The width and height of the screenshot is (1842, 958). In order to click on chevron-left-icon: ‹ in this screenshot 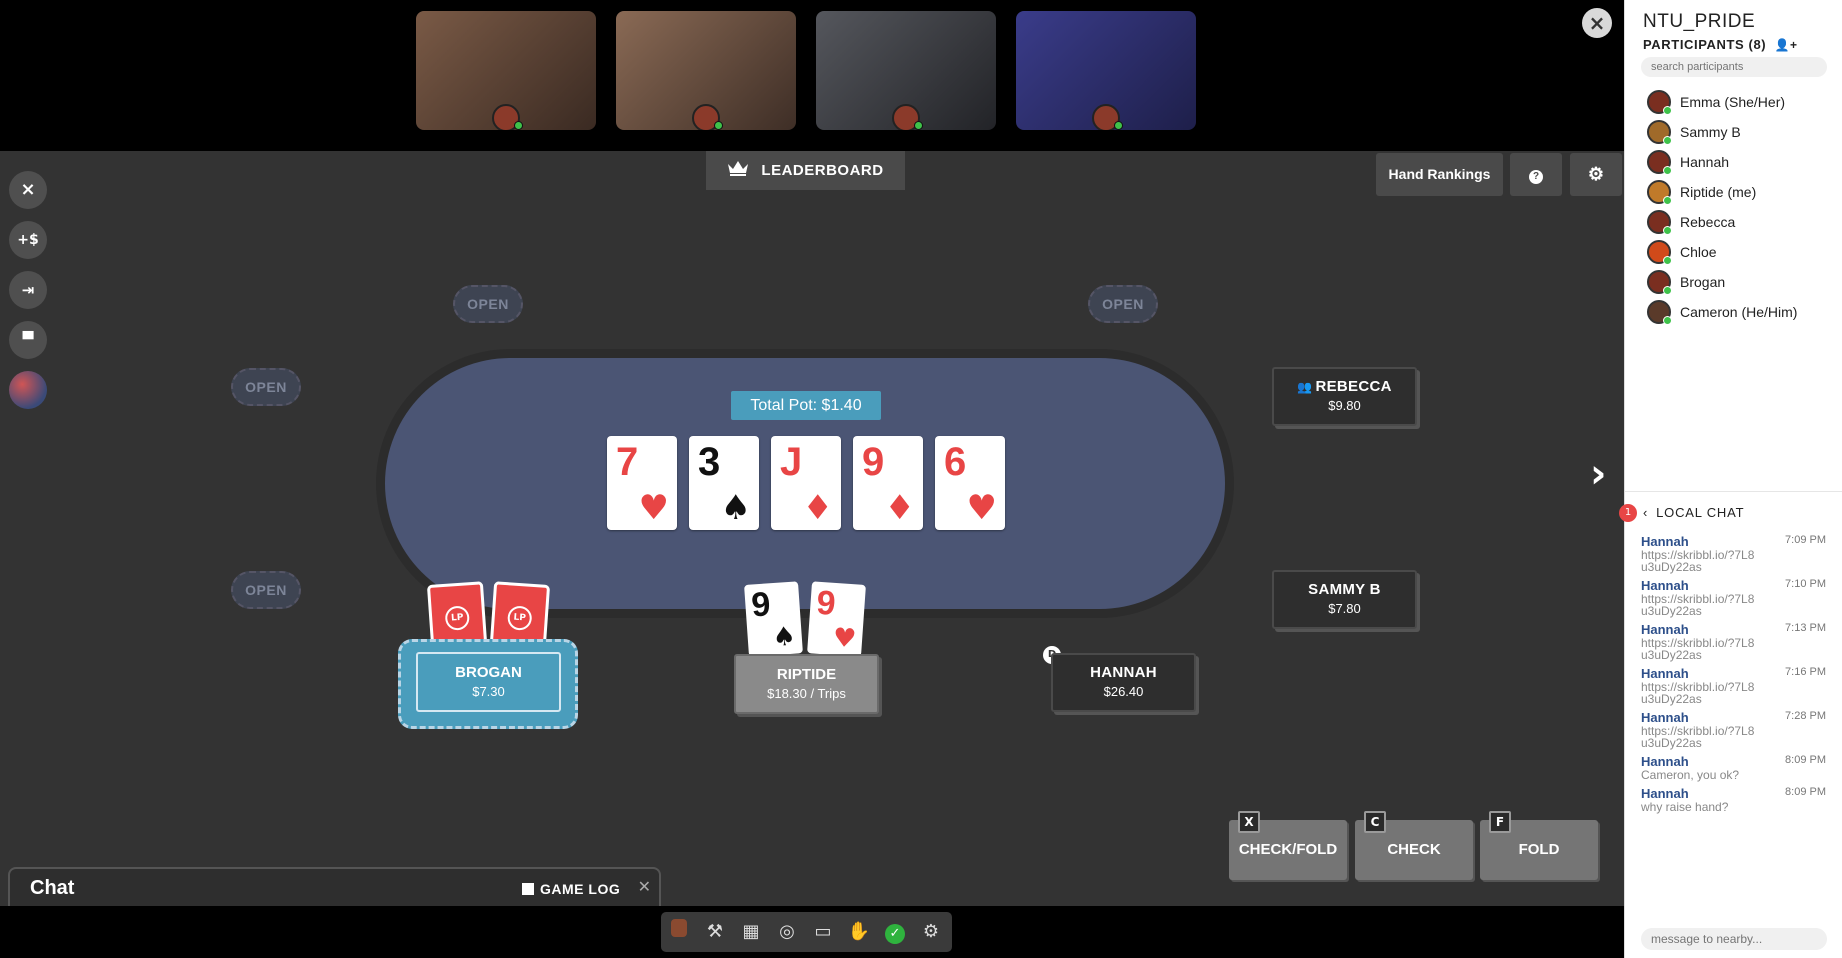, I will do `click(1645, 512)`.